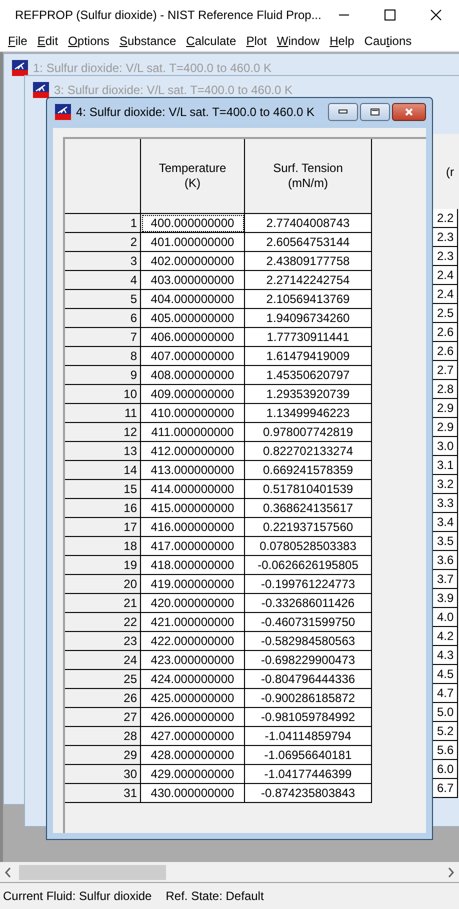 The image size is (459, 909). What do you see at coordinates (308, 603) in the screenshot?
I see `table-cell: -0.332686011426` at bounding box center [308, 603].